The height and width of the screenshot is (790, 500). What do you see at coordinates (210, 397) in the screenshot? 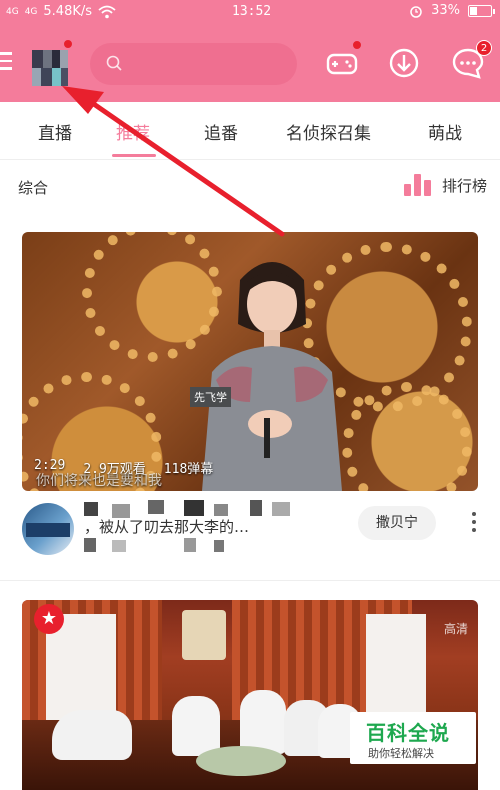
I see `name-caption: 先飞学` at bounding box center [210, 397].